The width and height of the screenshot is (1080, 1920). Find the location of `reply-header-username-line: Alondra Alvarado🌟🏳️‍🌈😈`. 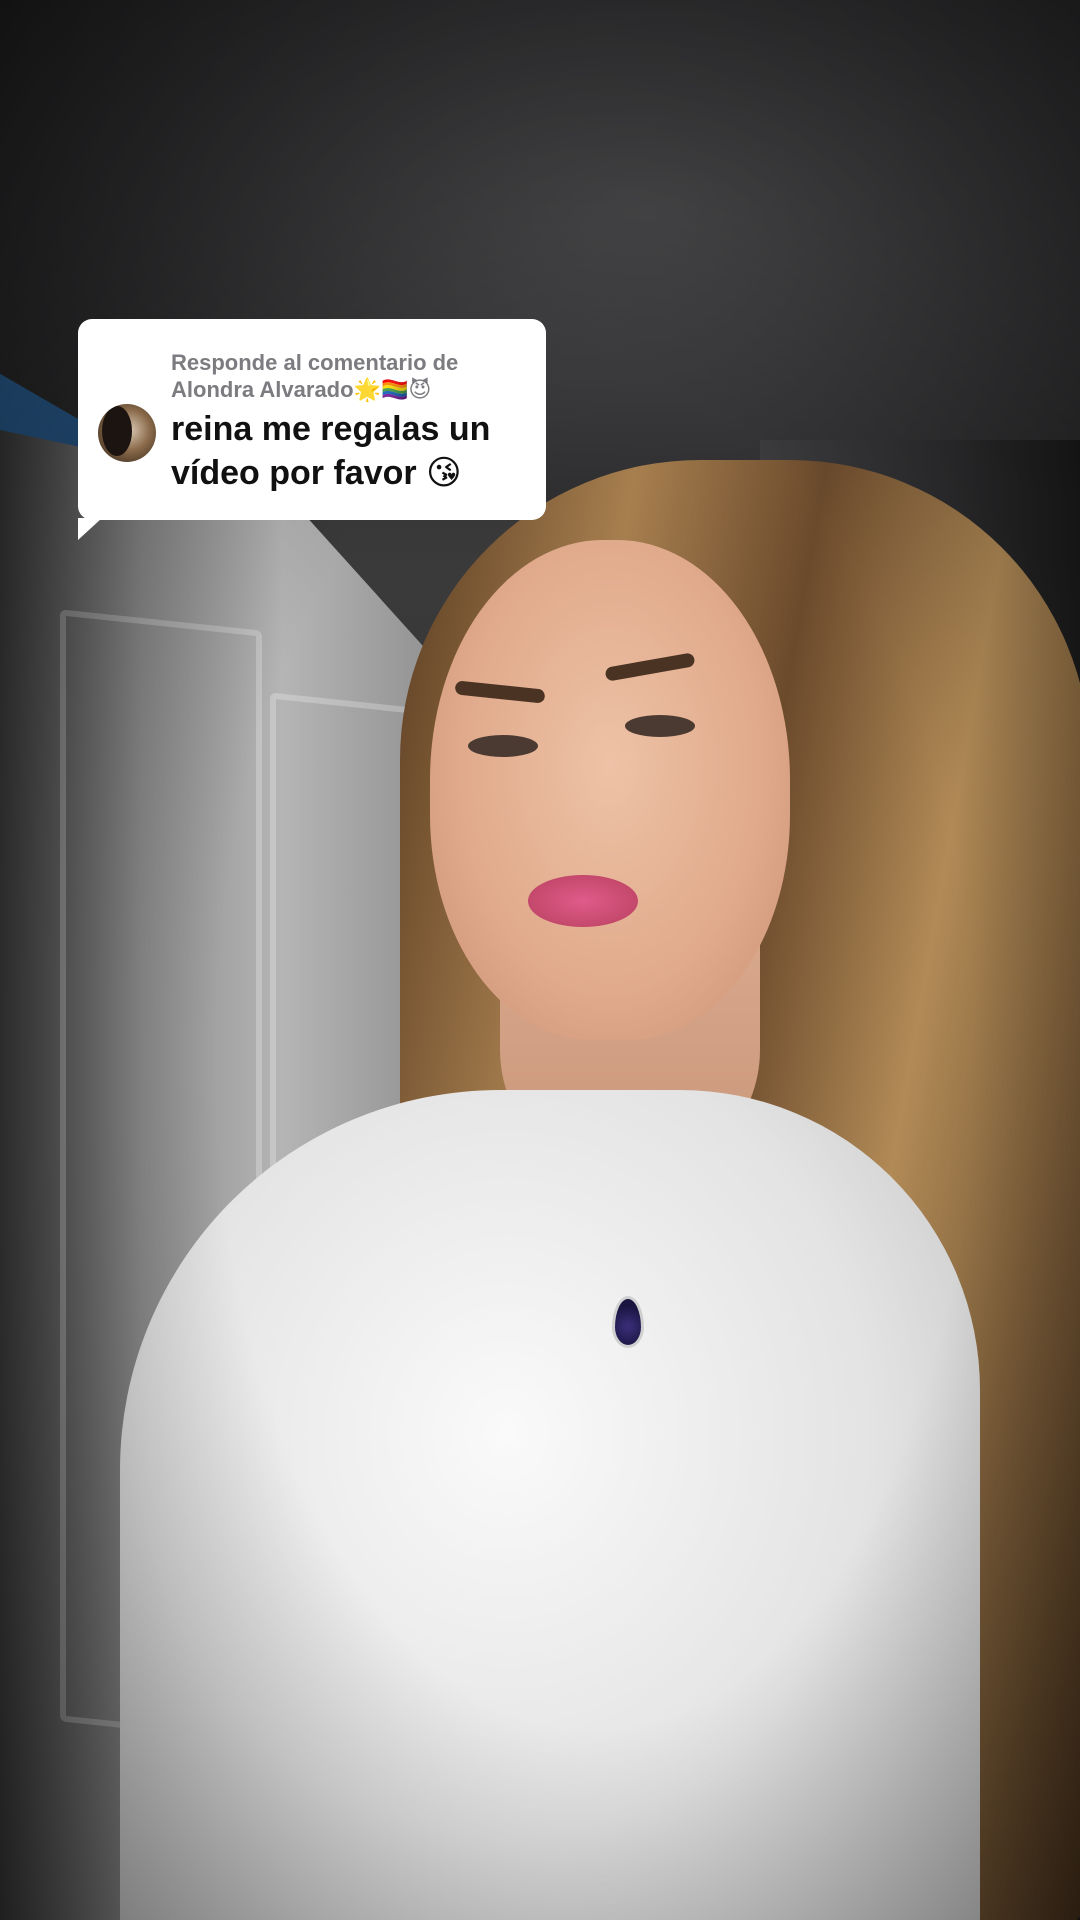

reply-header-username-line: Alondra Alvarado🌟🏳️‍🌈😈 is located at coordinates (351, 390).